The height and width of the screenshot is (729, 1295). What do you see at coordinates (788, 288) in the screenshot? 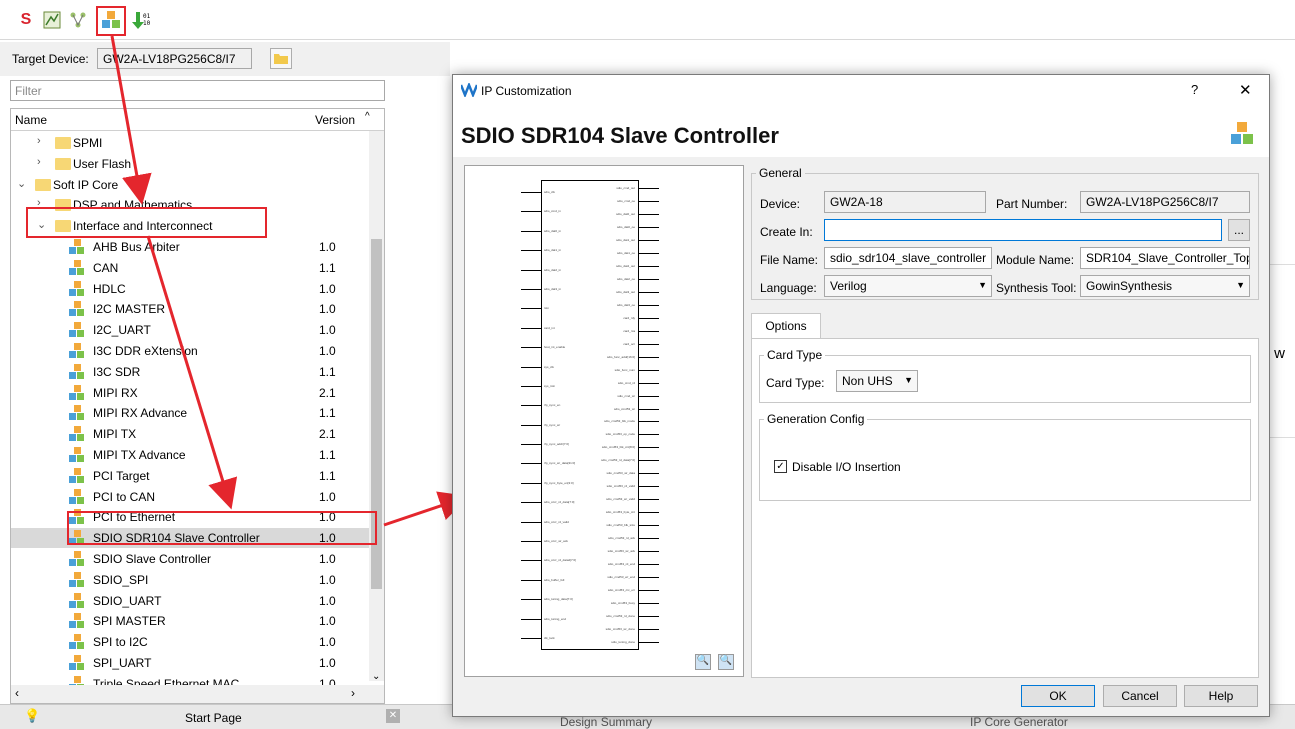
I see `language-label: Language:` at bounding box center [788, 288].